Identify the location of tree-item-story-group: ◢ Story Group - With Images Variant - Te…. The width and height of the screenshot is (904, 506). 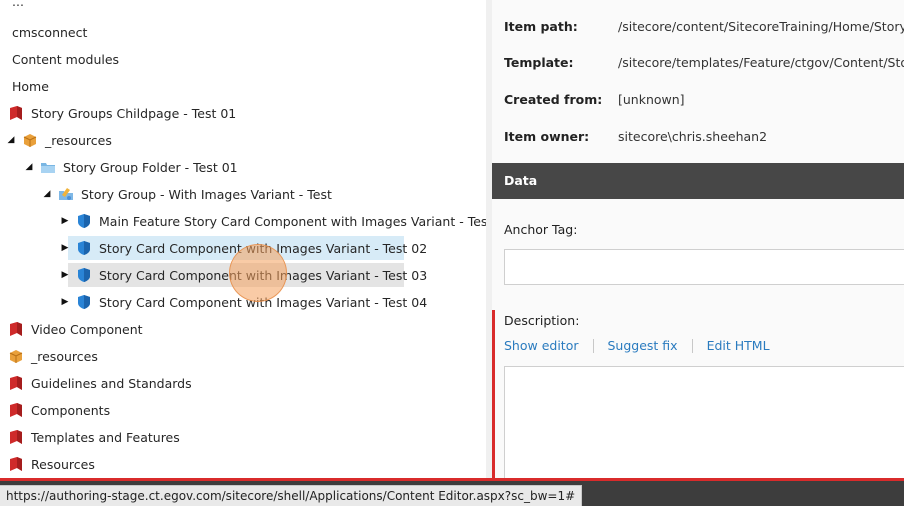
(243, 194).